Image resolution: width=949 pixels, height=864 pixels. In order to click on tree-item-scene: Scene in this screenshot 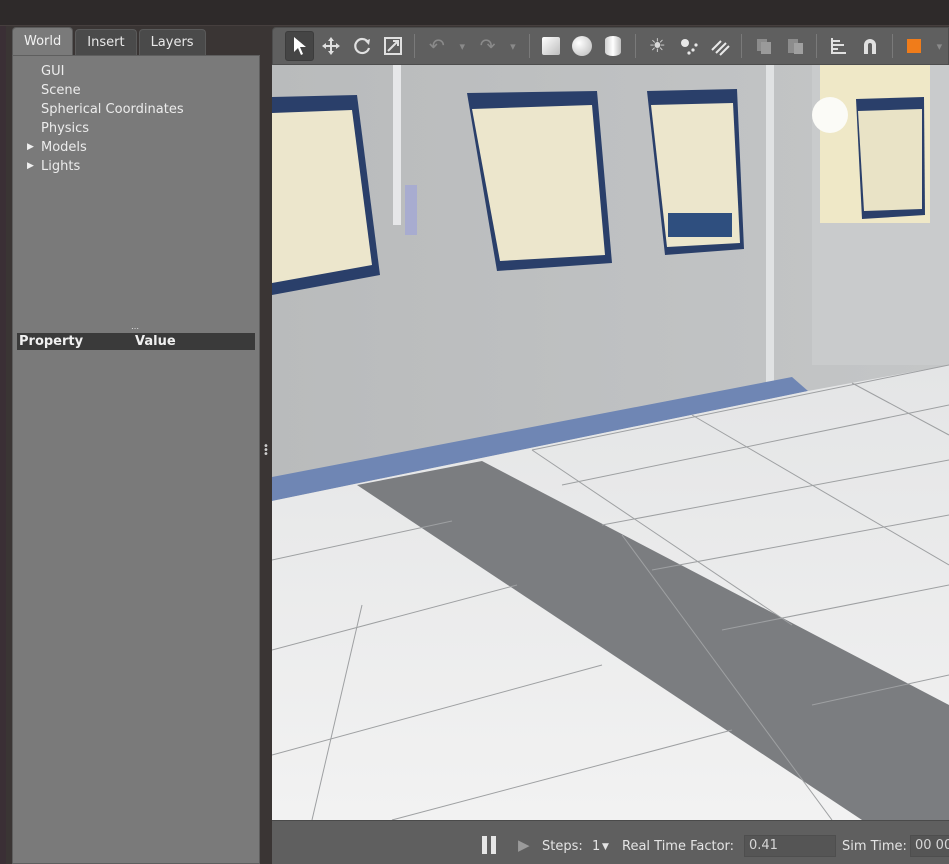, I will do `click(105, 90)`.